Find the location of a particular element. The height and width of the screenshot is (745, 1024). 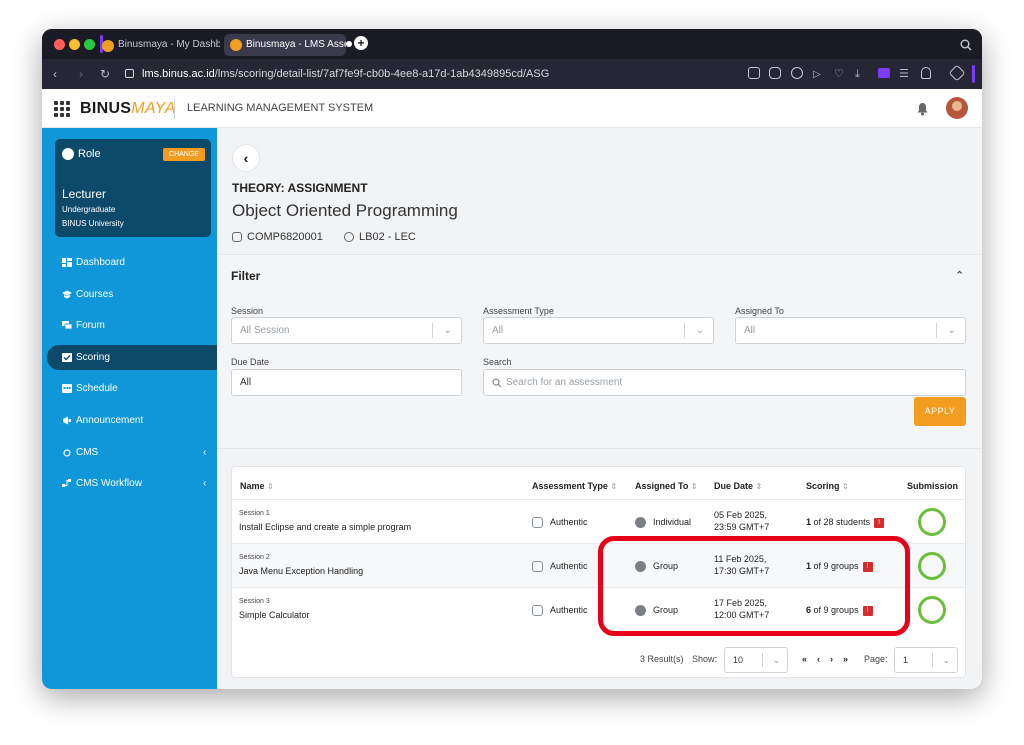

settings-sliders-icon: ☰ is located at coordinates (904, 74).